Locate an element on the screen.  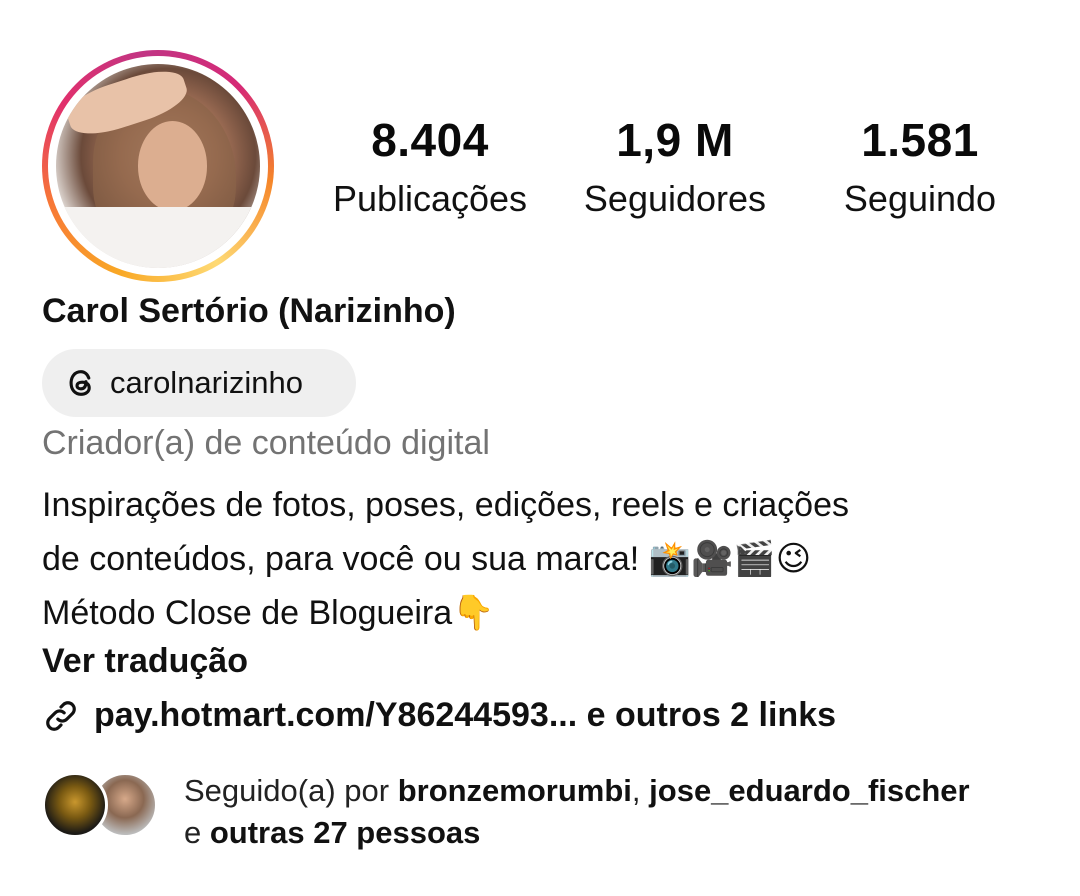
stat-following-label: Seguindo is located at coordinates (920, 198).